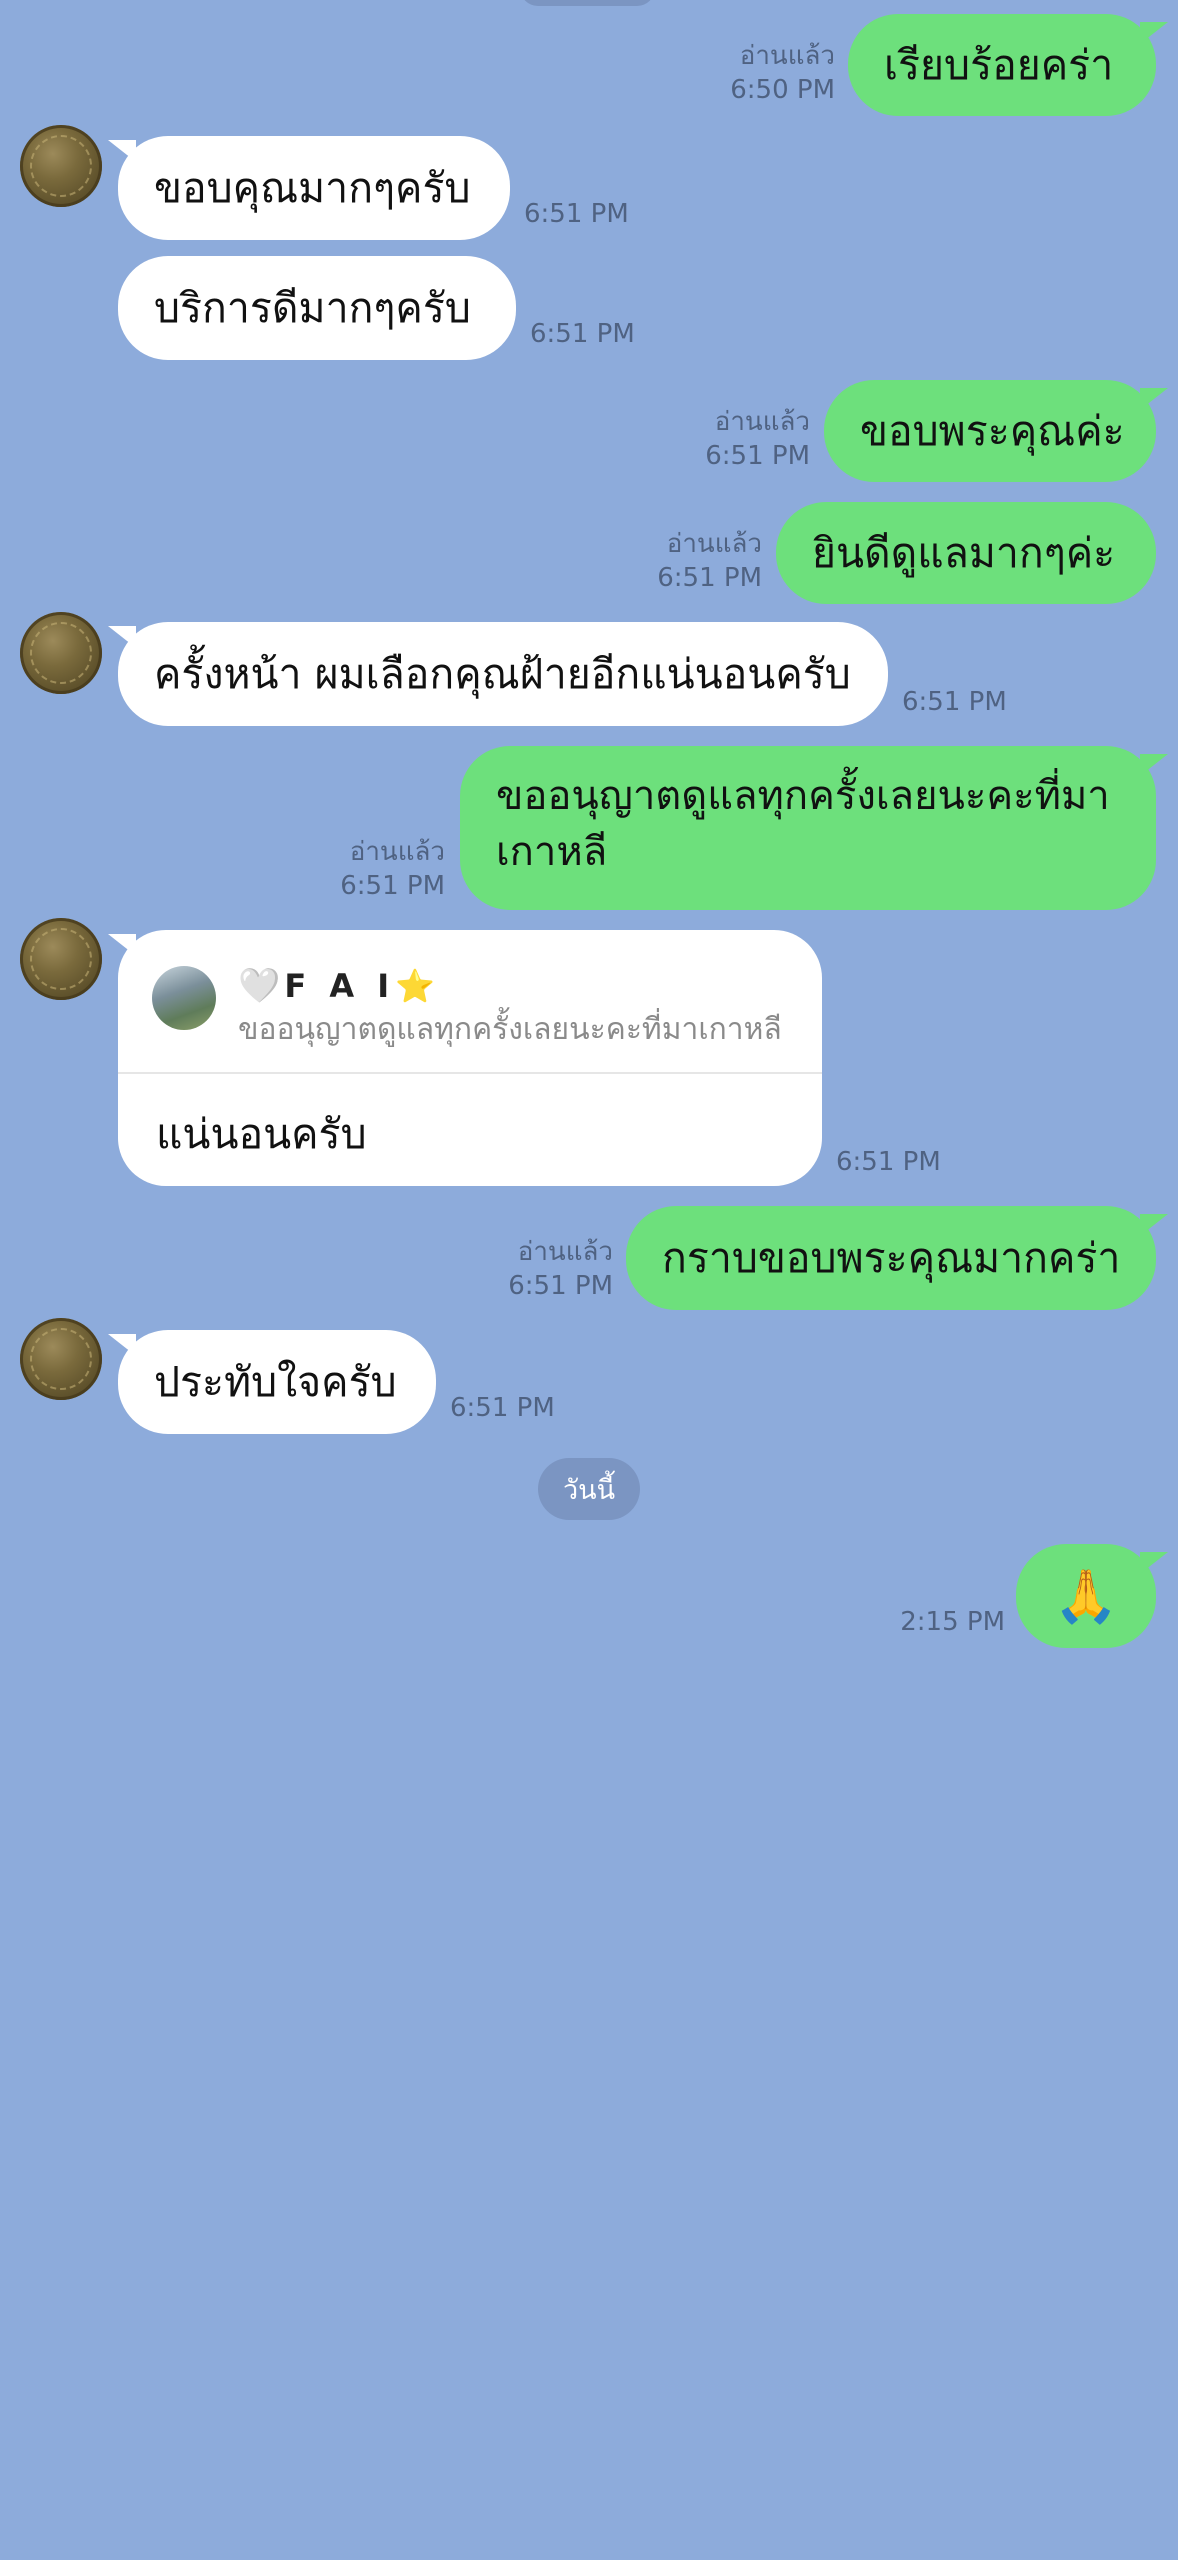 The image size is (1178, 2560). What do you see at coordinates (587, 3) in the screenshot?
I see `top-date-pill-partial` at bounding box center [587, 3].